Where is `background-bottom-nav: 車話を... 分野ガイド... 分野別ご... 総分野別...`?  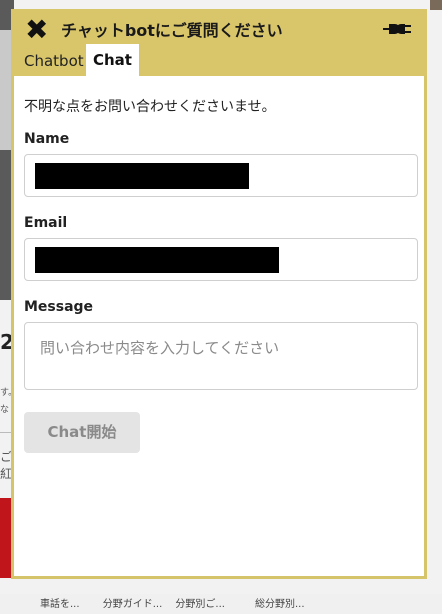 background-bottom-nav: 車話を... 分野ガイド... 分野別ご... 総分野別... is located at coordinates (221, 604).